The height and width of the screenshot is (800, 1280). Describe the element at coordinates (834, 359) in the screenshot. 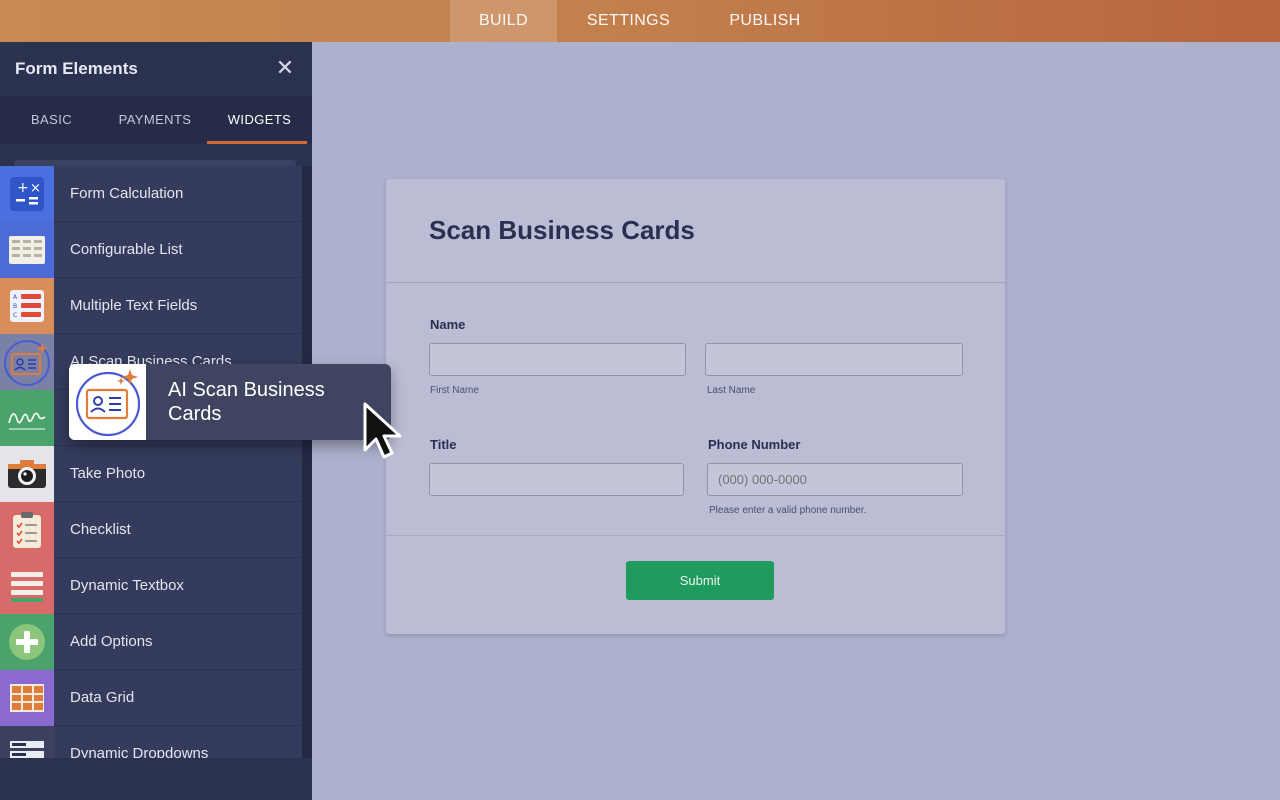

I see `last-name-input` at that location.